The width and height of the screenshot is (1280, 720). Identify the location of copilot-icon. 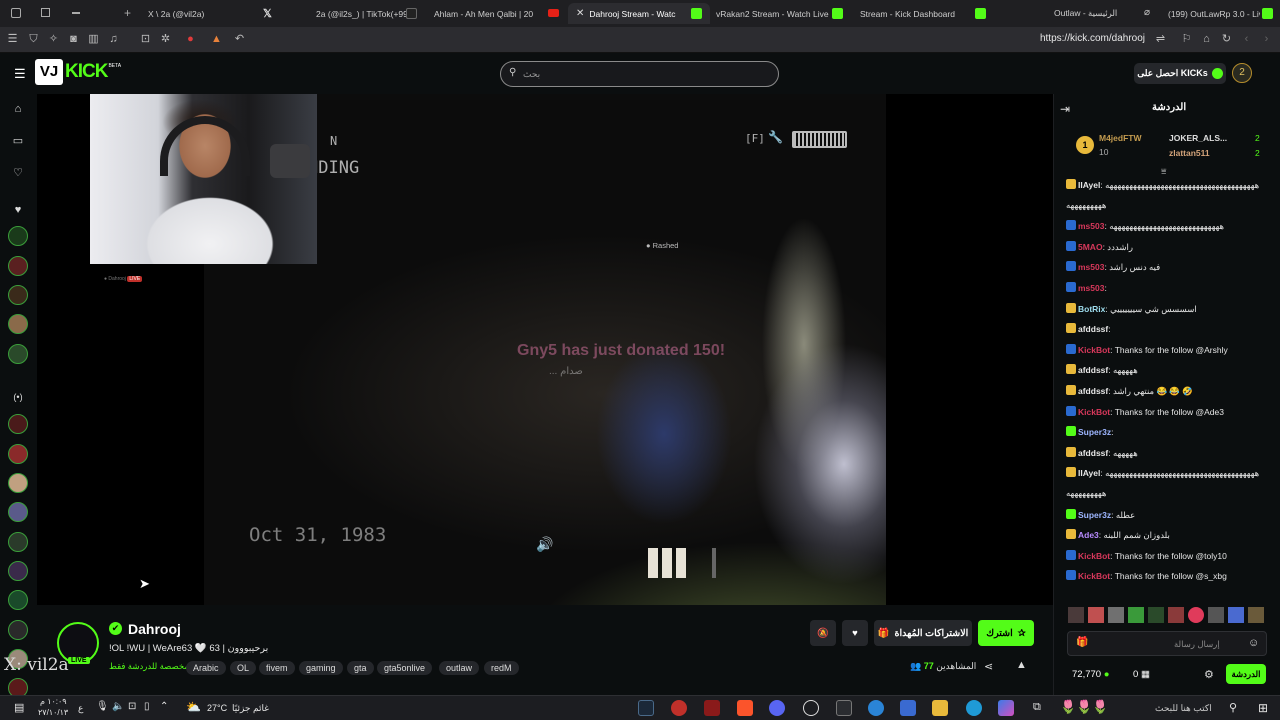
(1006, 708).